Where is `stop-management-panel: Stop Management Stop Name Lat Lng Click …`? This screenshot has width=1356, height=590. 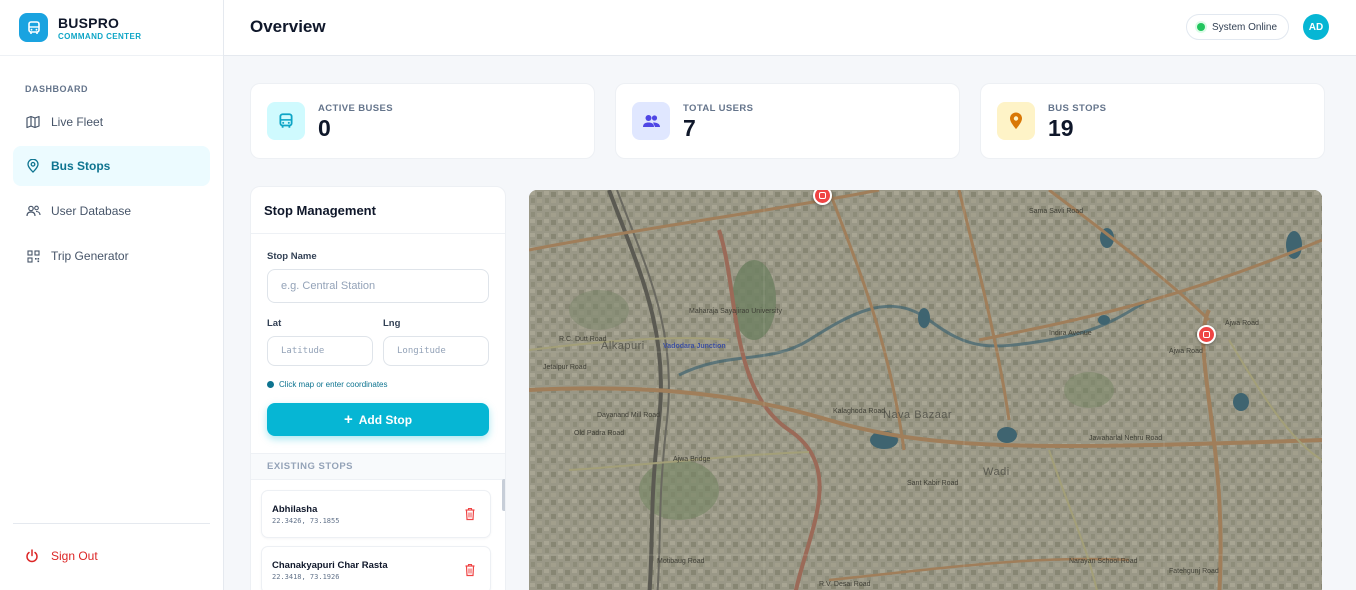
stop-management-panel: Stop Management Stop Name Lat Lng Click … is located at coordinates (378, 388).